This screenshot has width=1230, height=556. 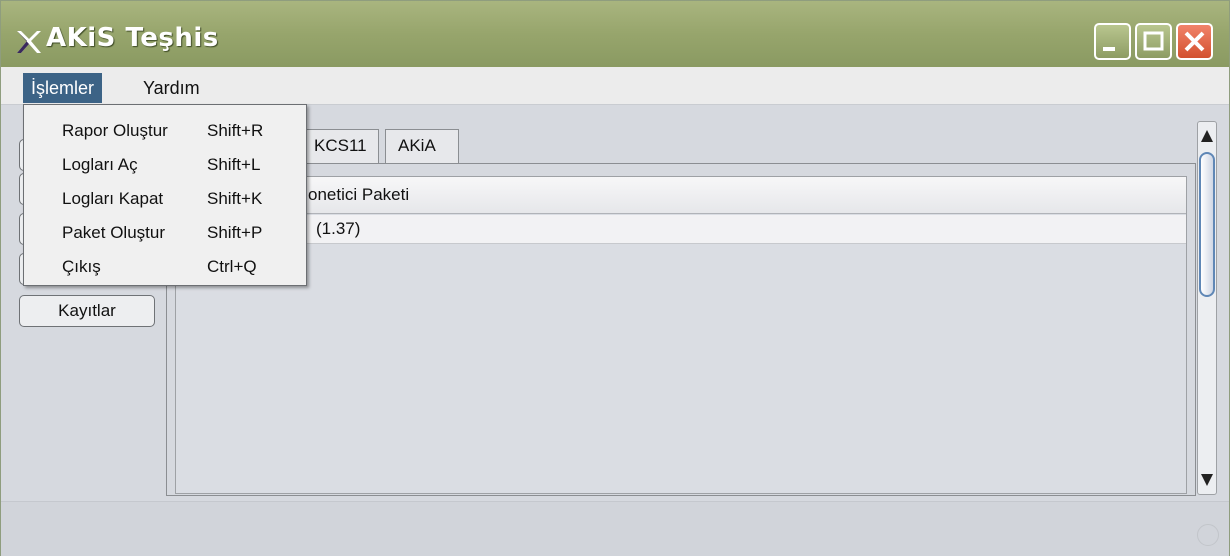 I want to click on menu-item-paket-olustur: Paket Oluştur Shift+P, so click(x=165, y=233).